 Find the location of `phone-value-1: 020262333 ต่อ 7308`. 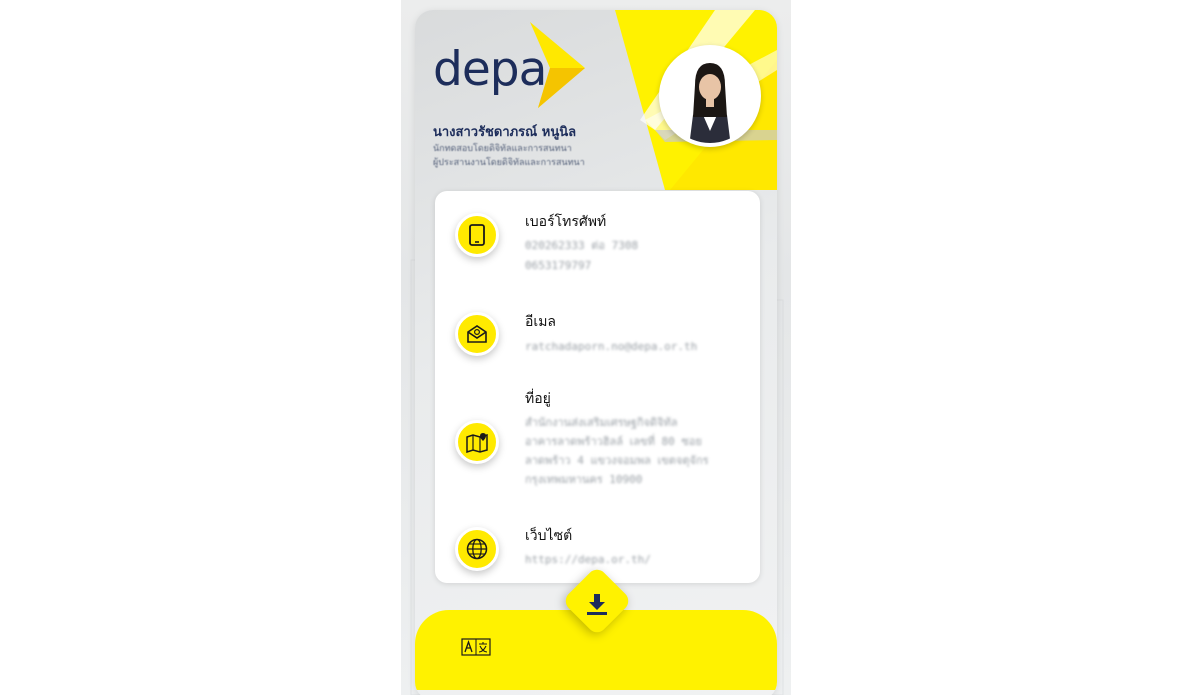

phone-value-1: 020262333 ต่อ 7308 is located at coordinates (581, 245).